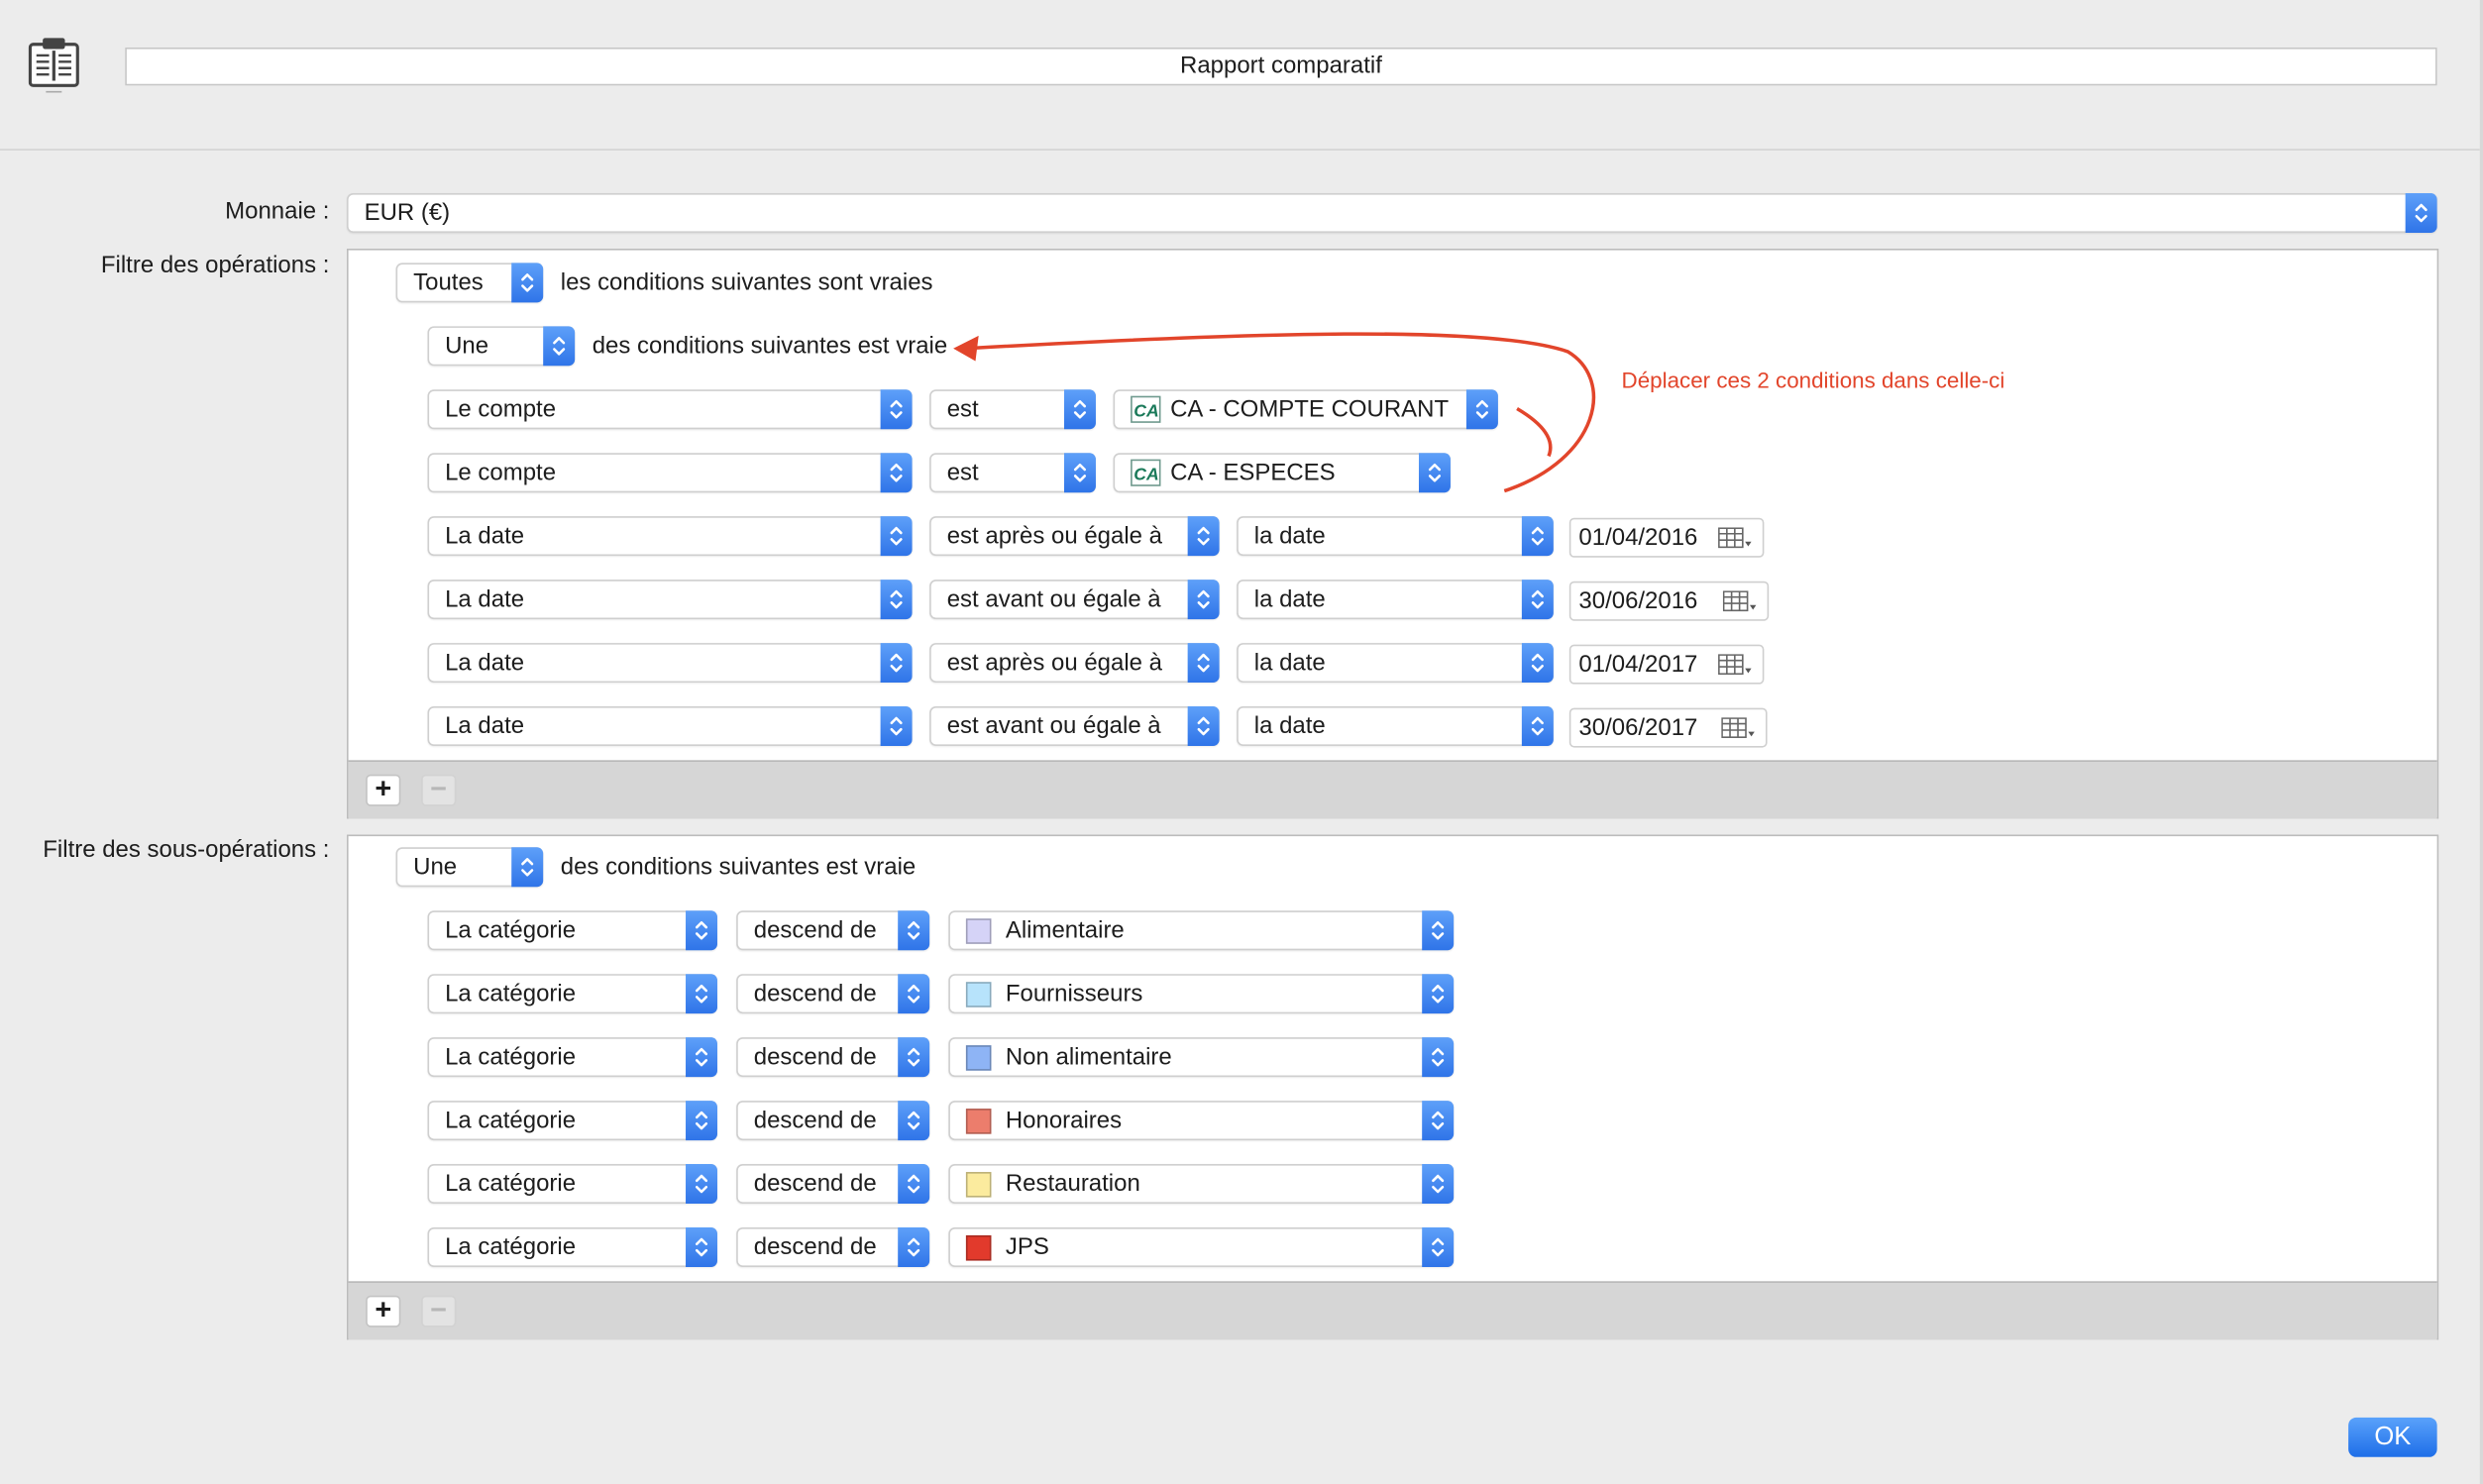  I want to click on date-value: 30/06/2017, so click(1638, 728).